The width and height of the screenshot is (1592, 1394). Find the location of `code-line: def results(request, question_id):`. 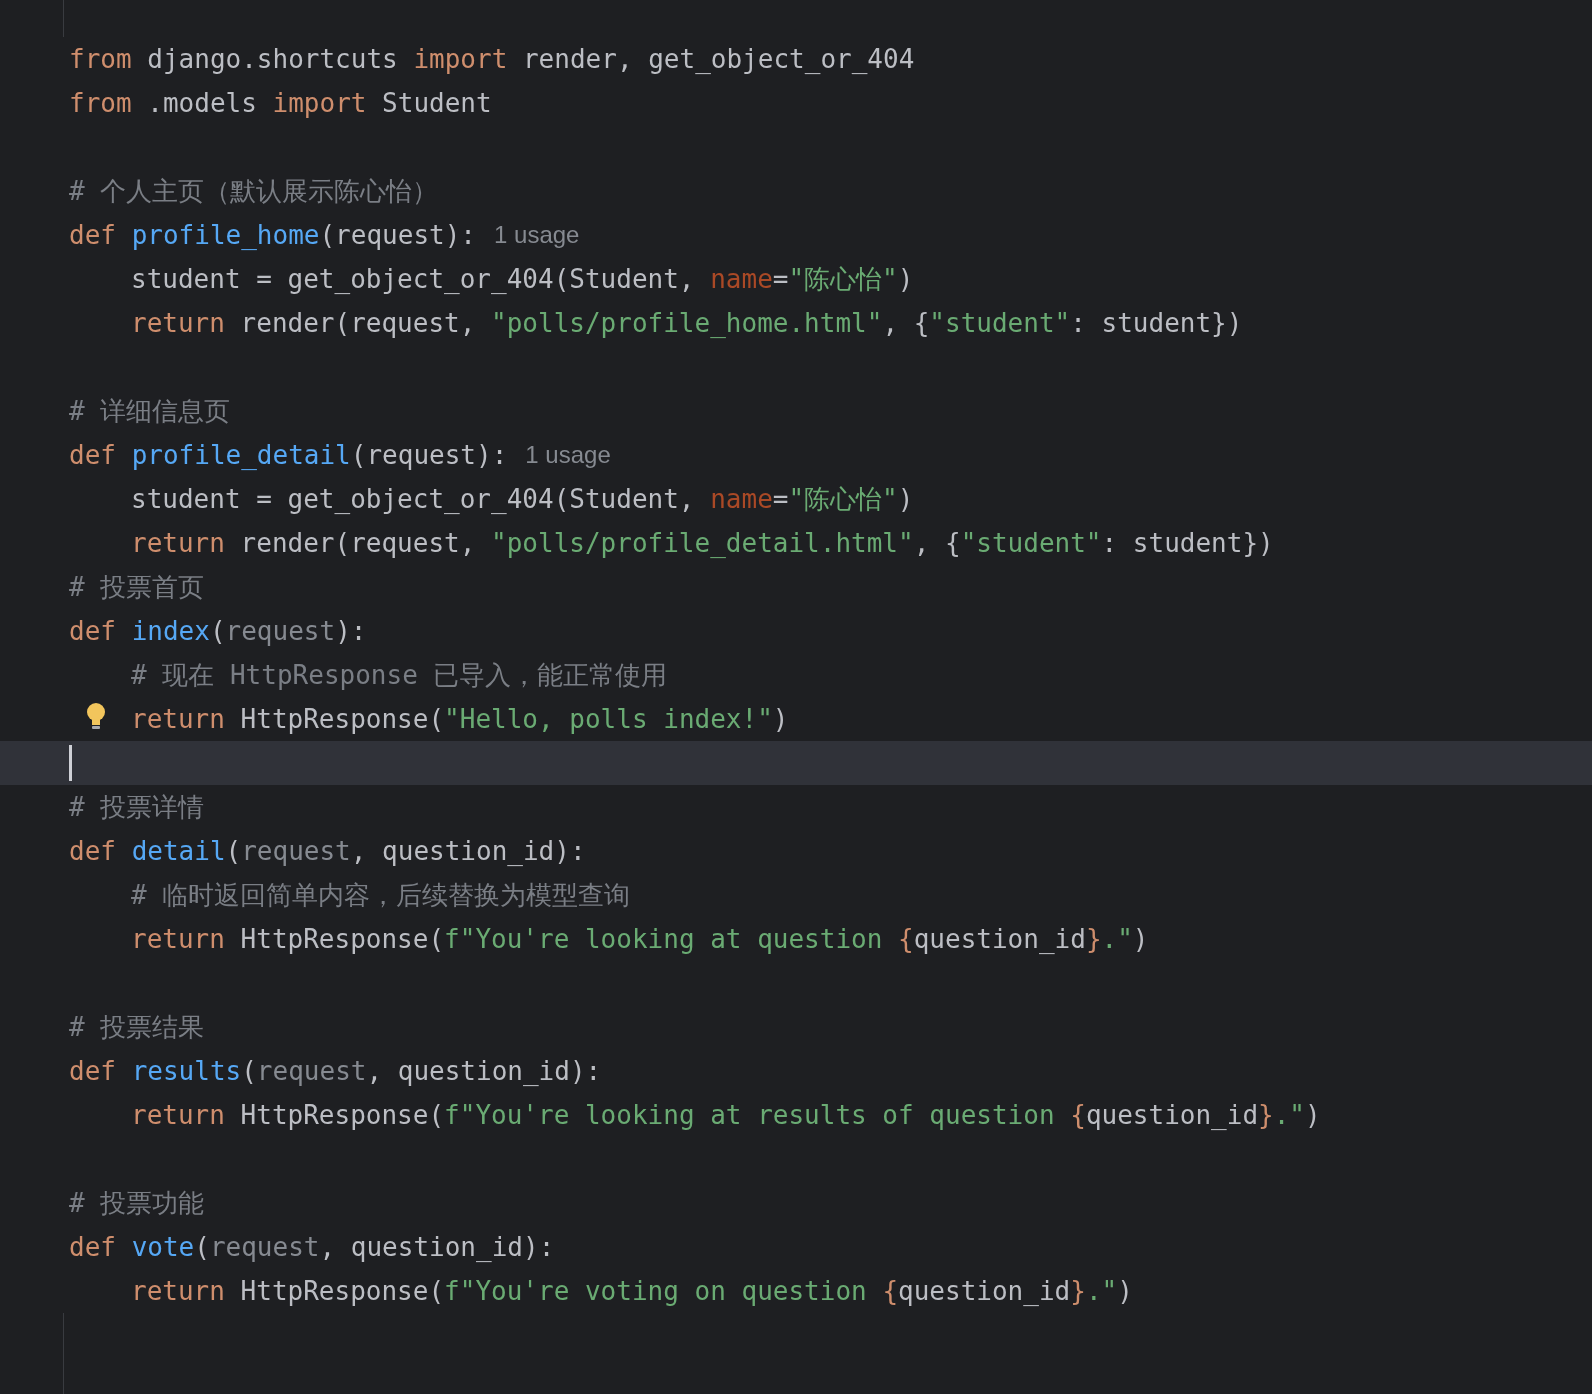

code-line: def results(request, question_id): is located at coordinates (335, 1071).